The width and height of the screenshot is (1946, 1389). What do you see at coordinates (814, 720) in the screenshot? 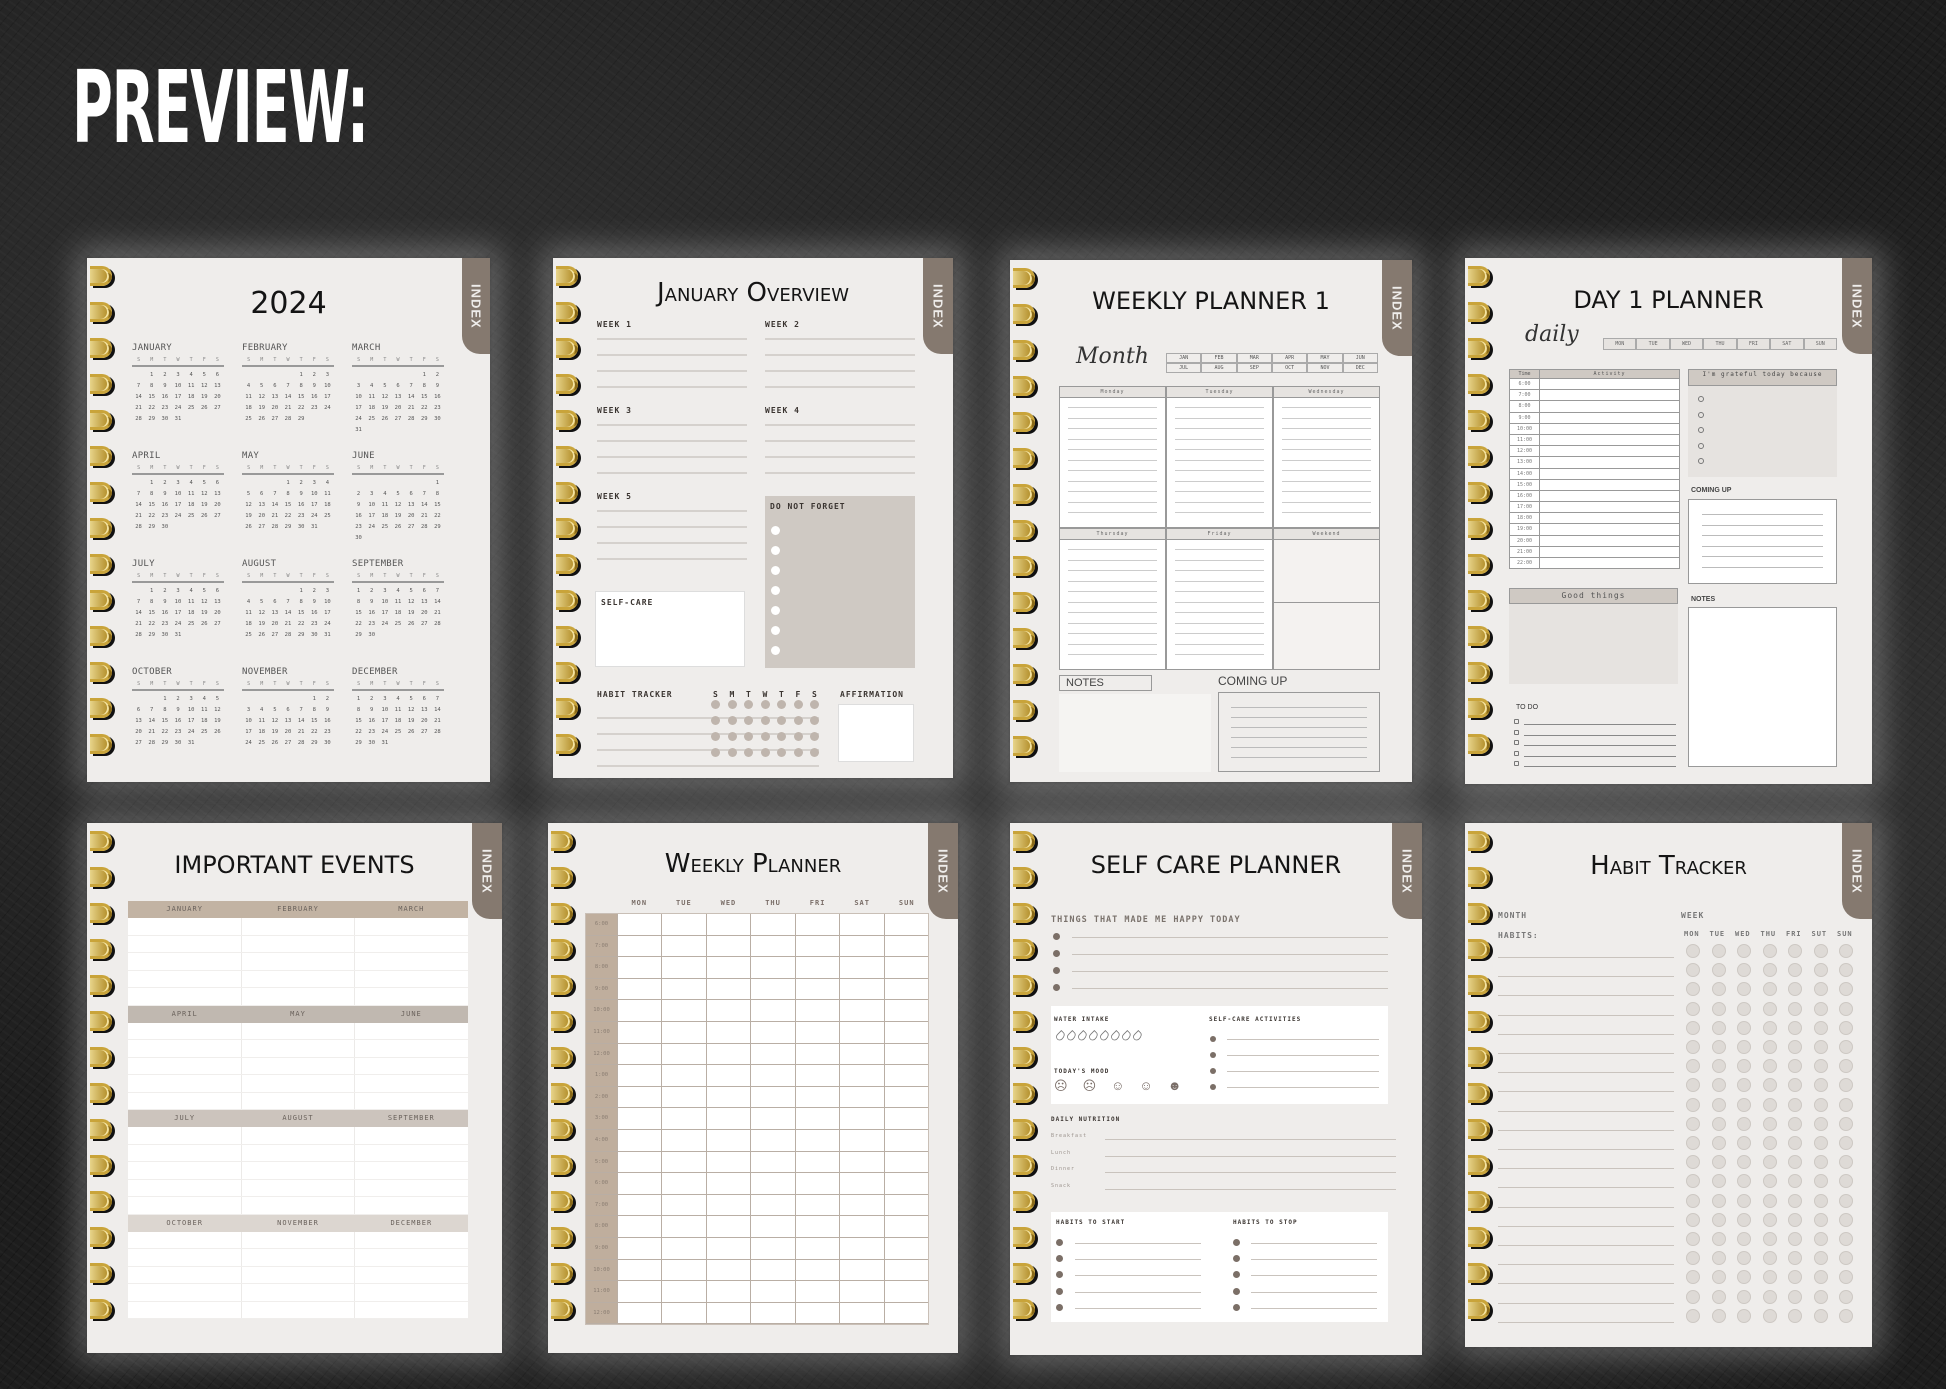
I see `habit-dot` at bounding box center [814, 720].